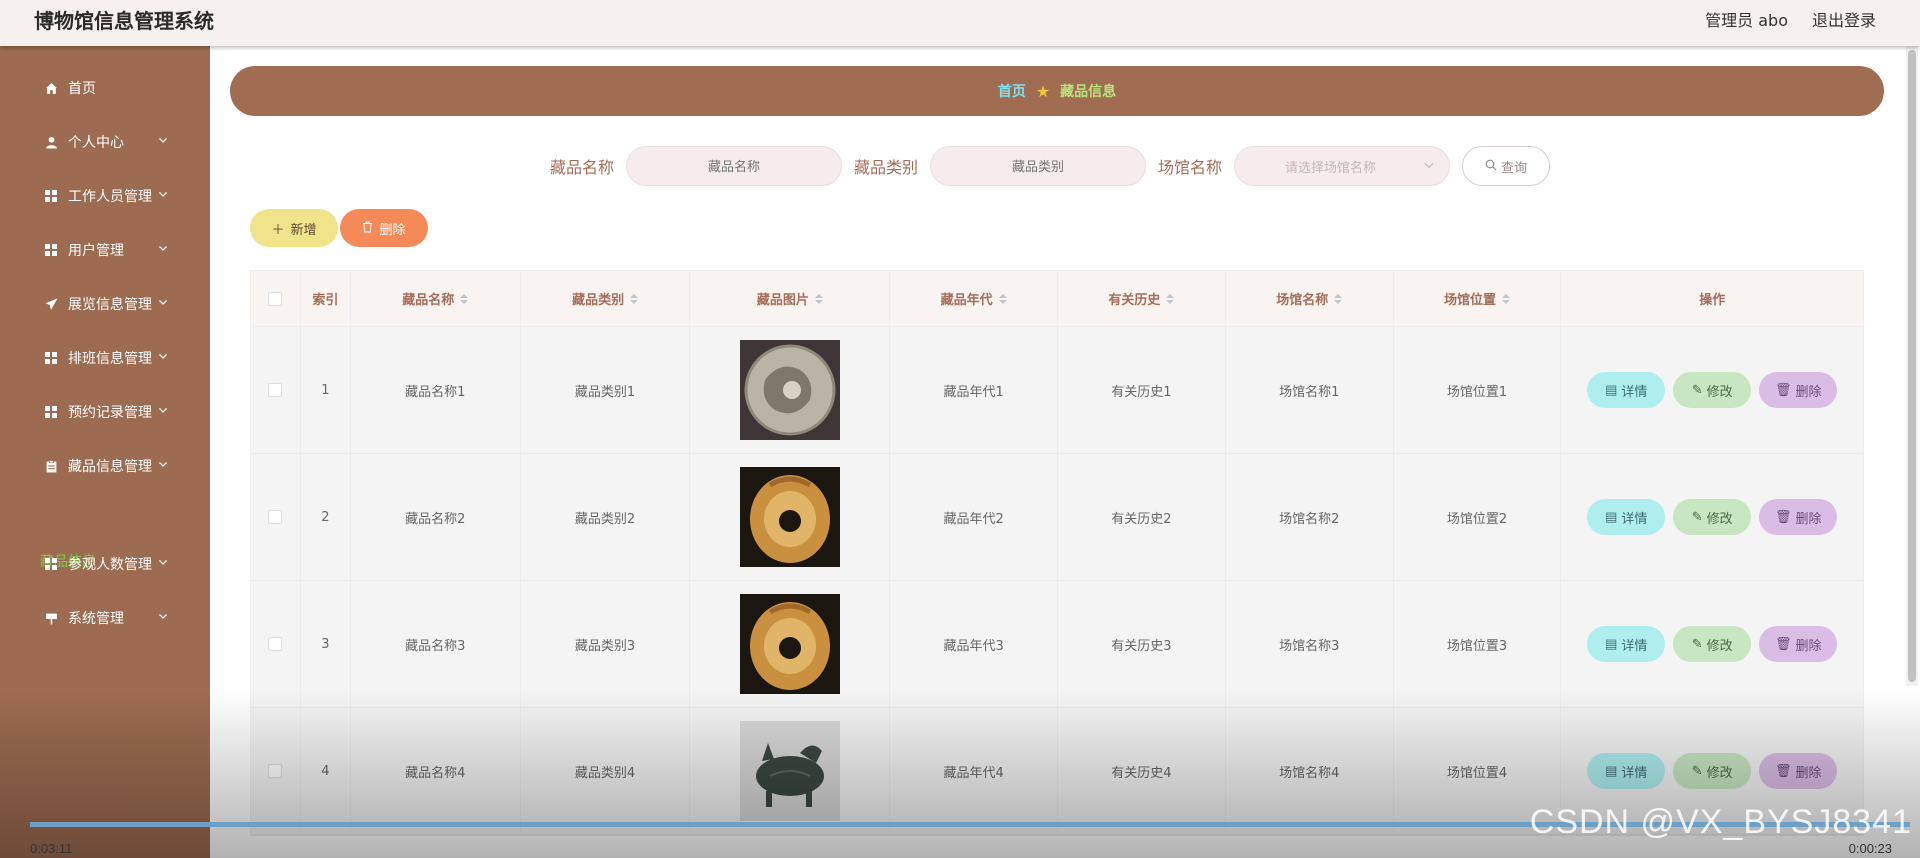  What do you see at coordinates (436, 298) in the screenshot?
I see `header-name: 藏品名称` at bounding box center [436, 298].